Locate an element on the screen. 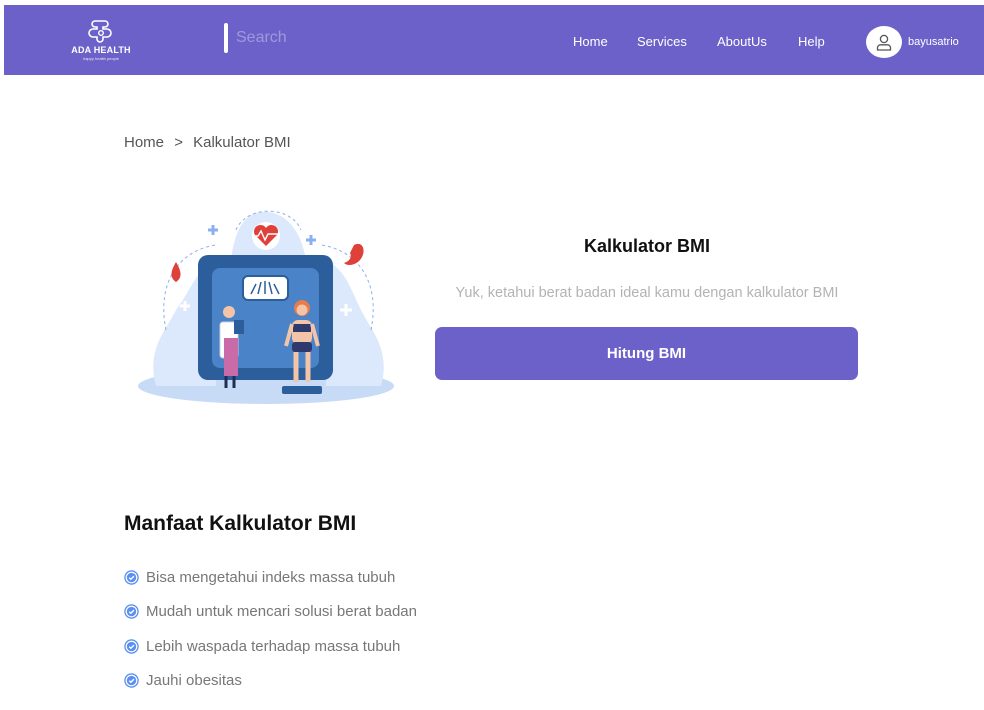 The width and height of the screenshot is (984, 710). breadcrumb-home: Home is located at coordinates (144, 142).